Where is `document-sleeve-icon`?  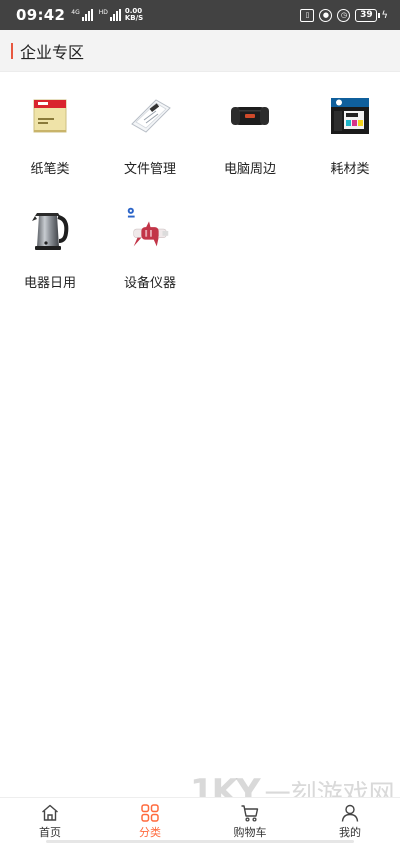 document-sleeve-icon is located at coordinates (150, 116).